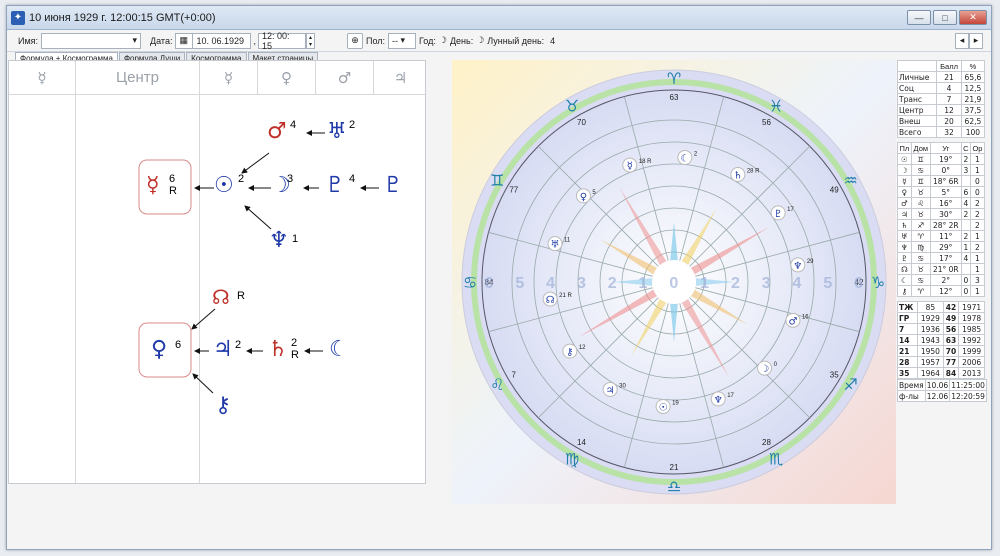 The image size is (1000, 556). Describe the element at coordinates (919, 17) in the screenshot. I see `minimize-button: —` at that location.